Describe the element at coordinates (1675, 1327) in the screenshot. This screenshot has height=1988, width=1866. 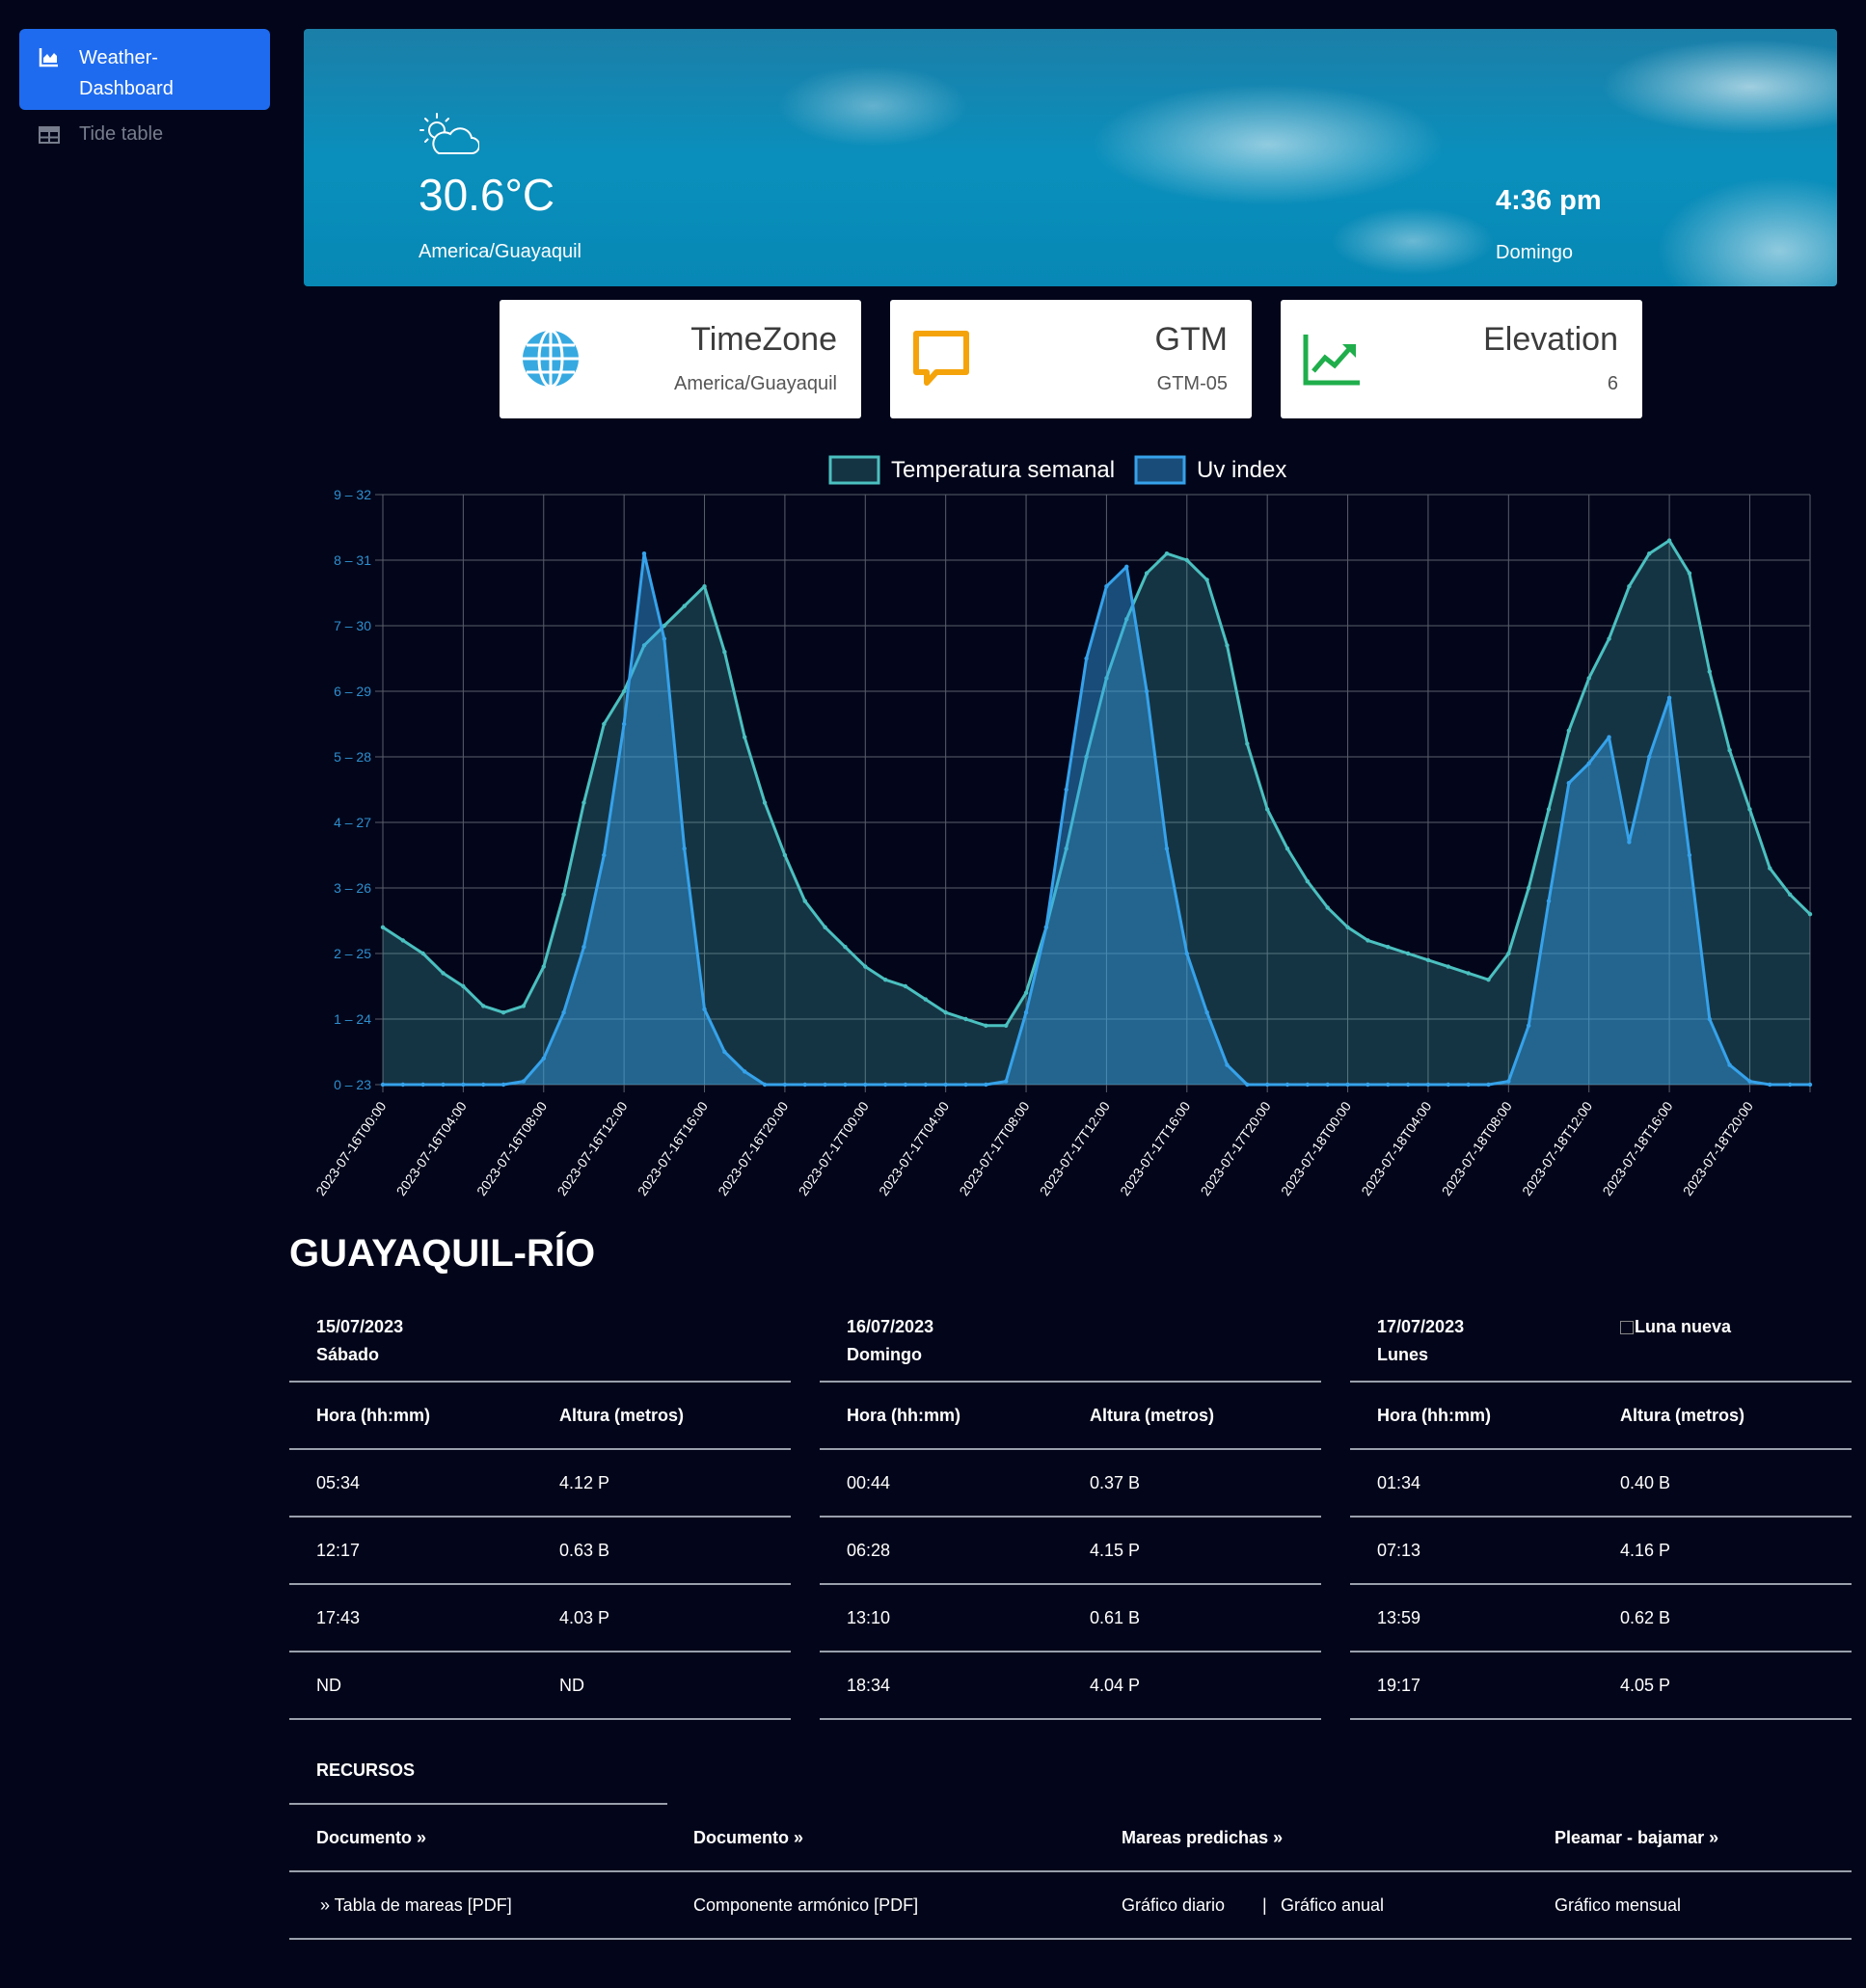
I see `moon-phase-image: Luna nueva` at that location.